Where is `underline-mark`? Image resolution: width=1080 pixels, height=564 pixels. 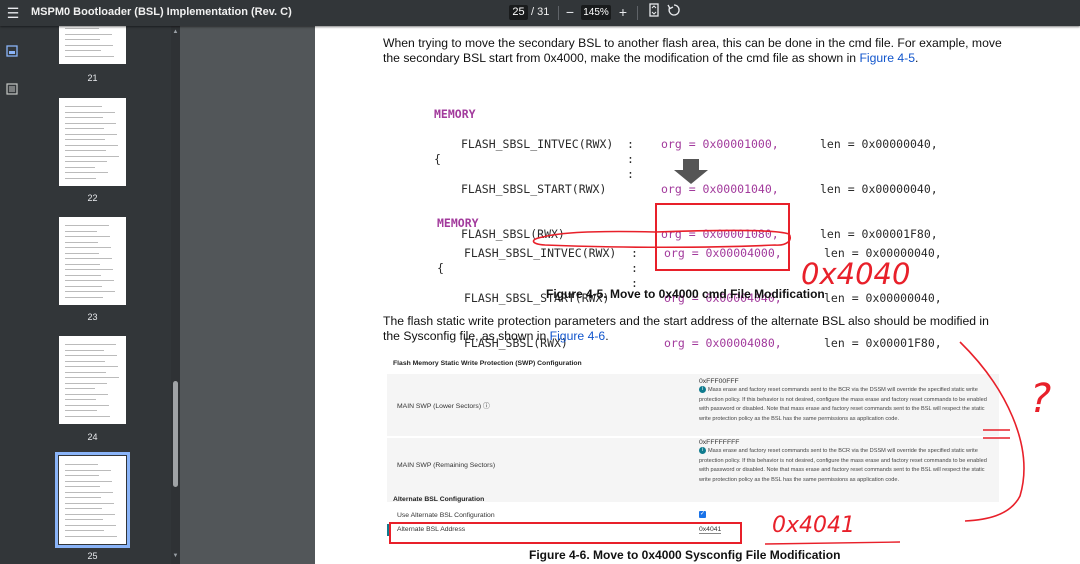
underline-mark is located at coordinates (832, 543).